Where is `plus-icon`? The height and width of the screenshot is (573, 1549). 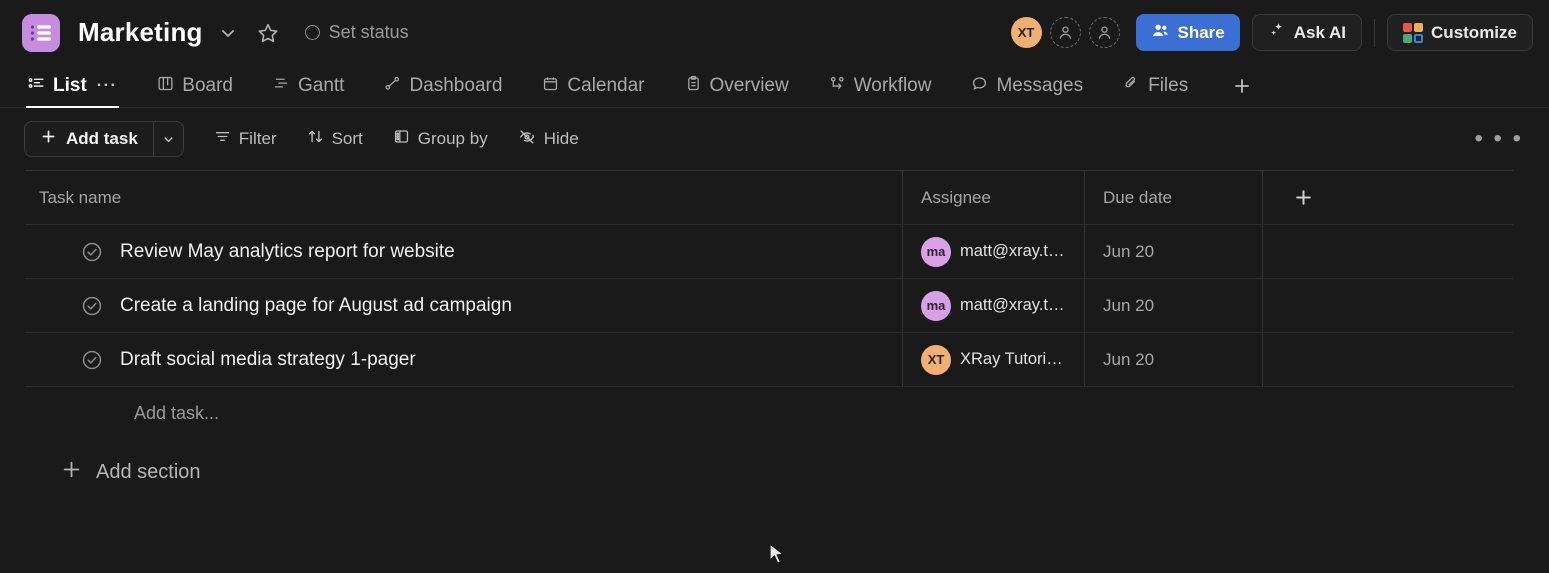
plus-icon is located at coordinates (48, 139).